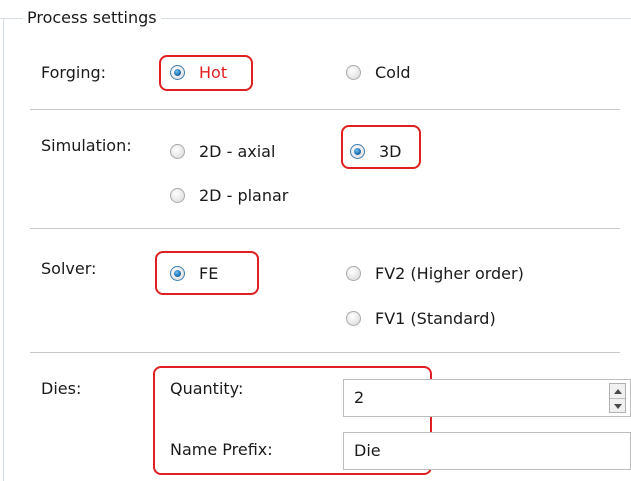  I want to click on forging-hot-label: Hot, so click(213, 72).